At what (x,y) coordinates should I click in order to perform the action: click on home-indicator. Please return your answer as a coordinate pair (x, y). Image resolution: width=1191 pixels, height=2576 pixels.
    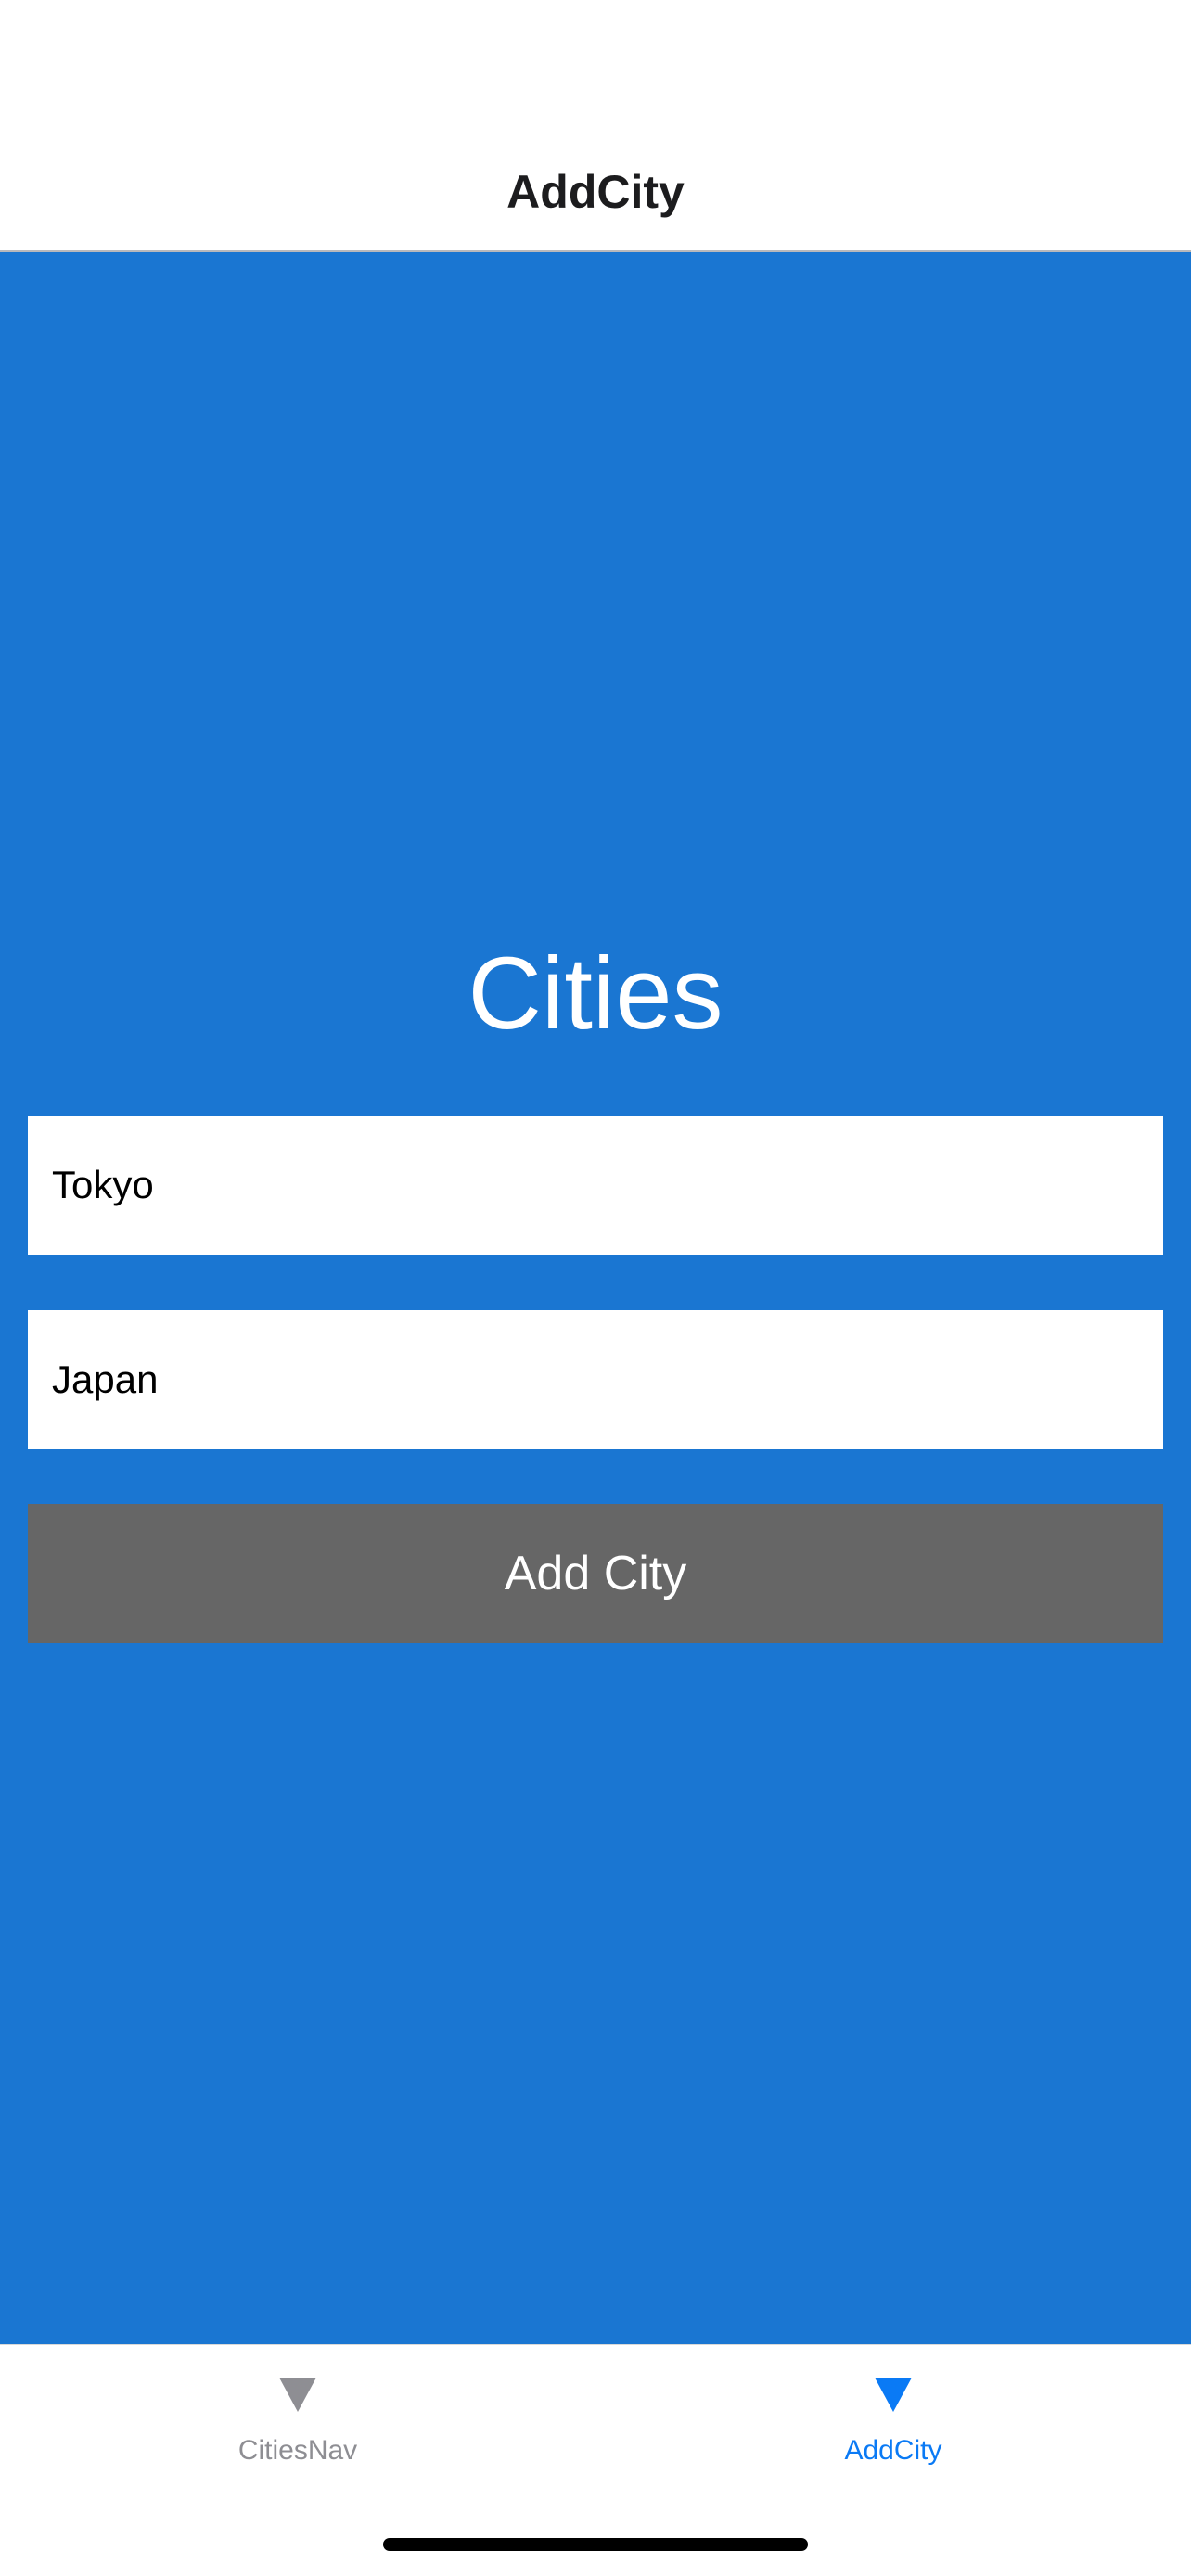
    Looking at the image, I should click on (595, 2544).